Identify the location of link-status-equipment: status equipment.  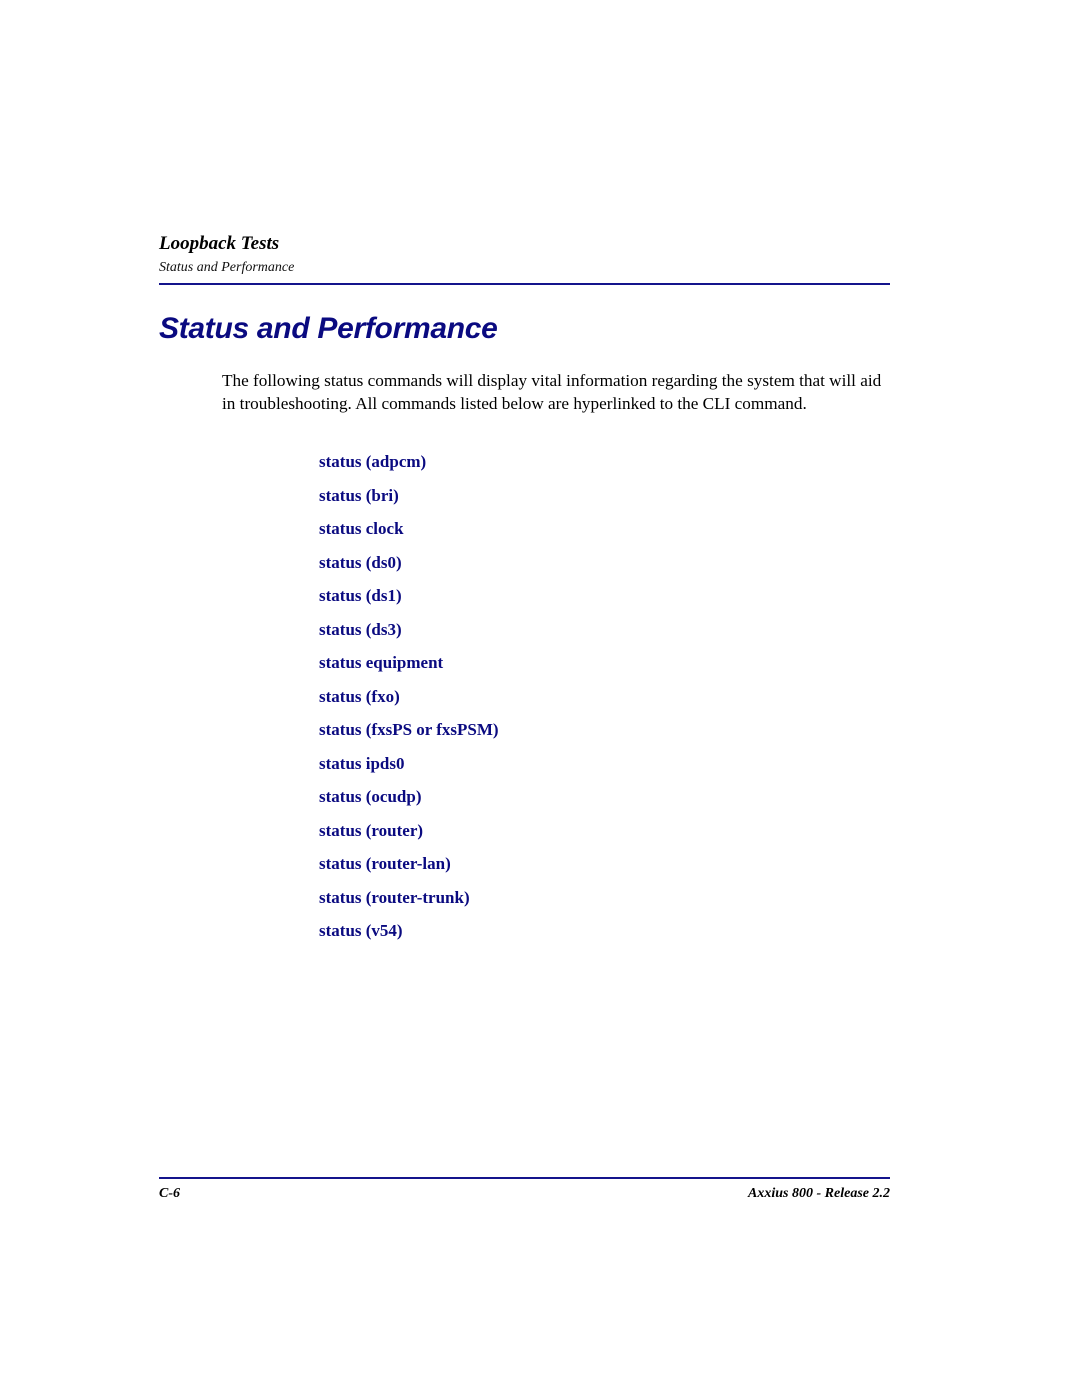
(381, 662).